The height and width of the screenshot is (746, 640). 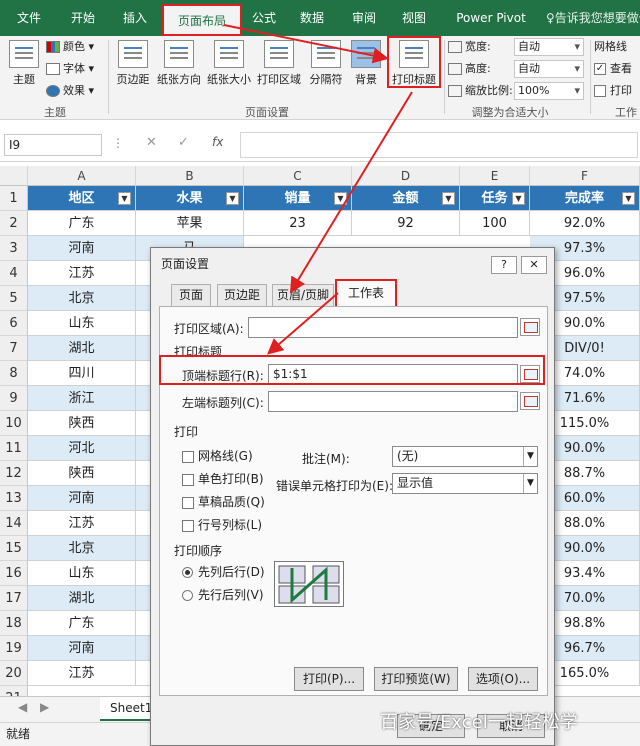 I want to click on watermark: 百家号/Excel一起轻松学, so click(x=479, y=722).